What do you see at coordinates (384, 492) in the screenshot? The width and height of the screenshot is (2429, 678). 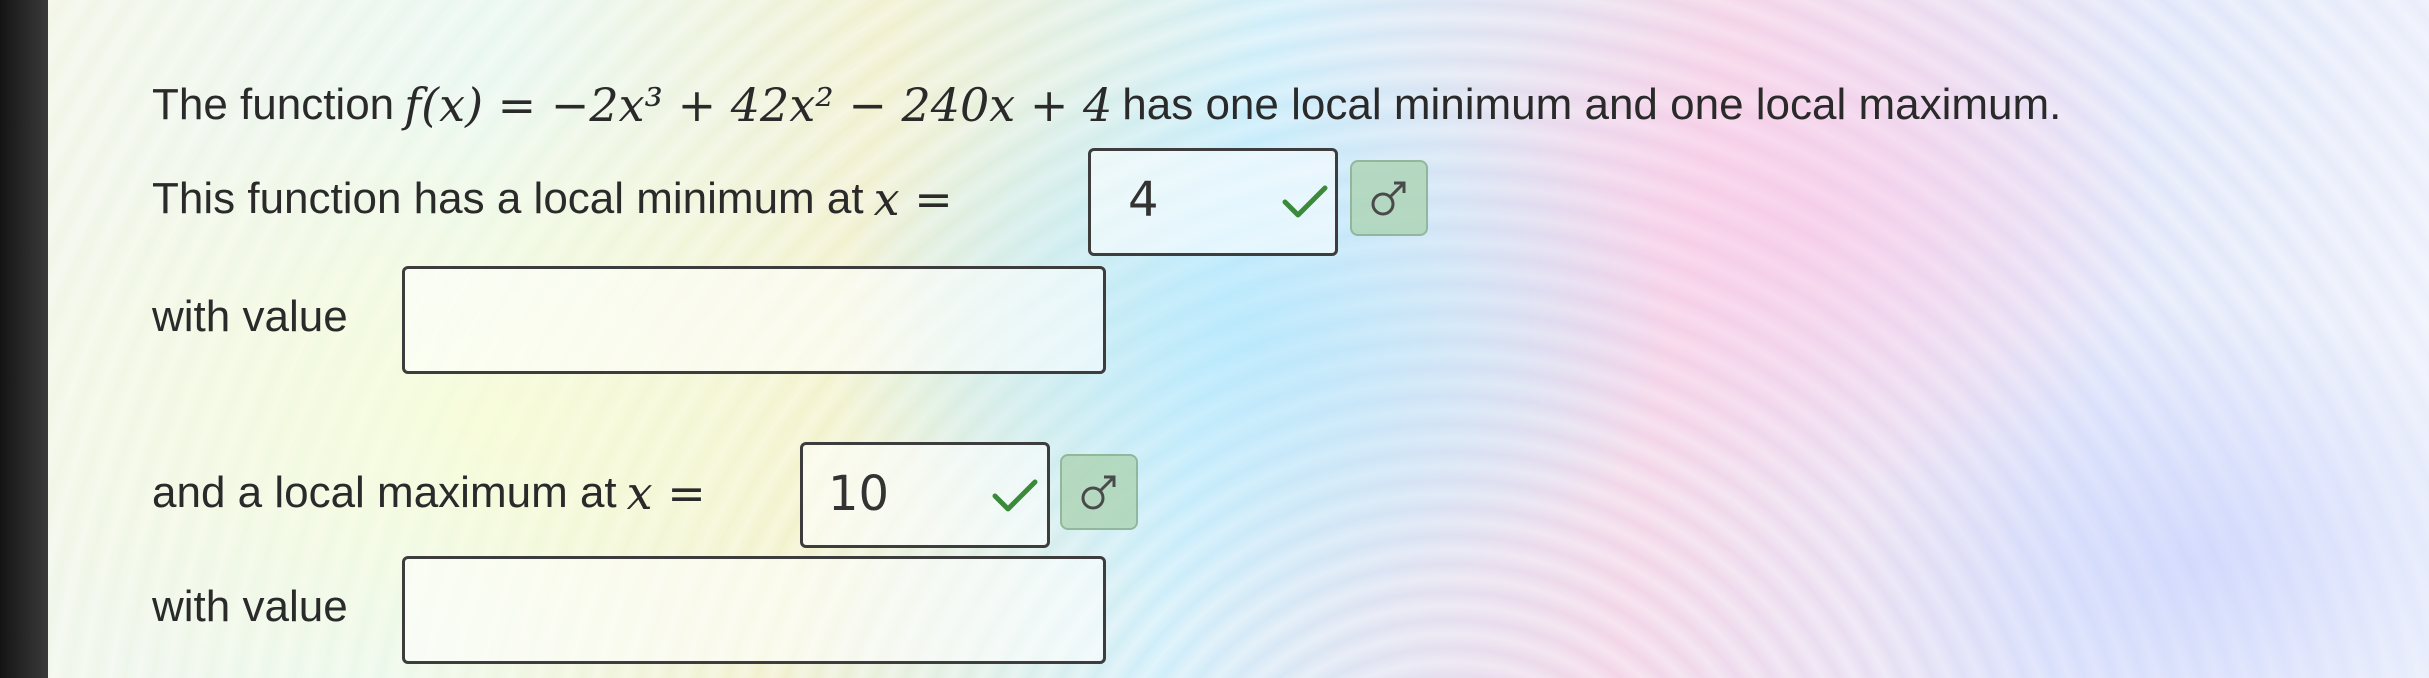 I see `maximum-label: and a local maximum at` at bounding box center [384, 492].